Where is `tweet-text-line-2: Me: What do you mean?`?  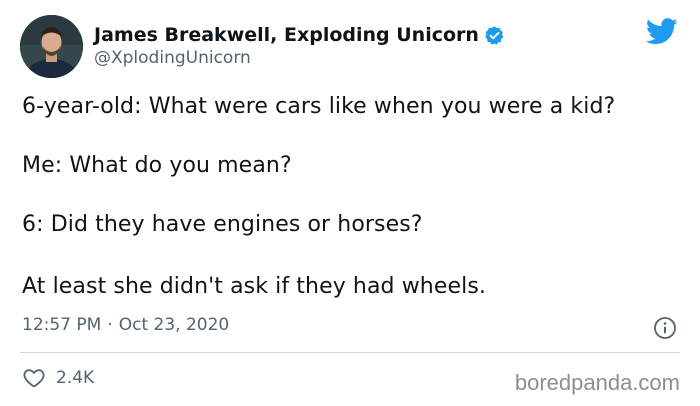 tweet-text-line-2: Me: What do you mean? is located at coordinates (157, 165).